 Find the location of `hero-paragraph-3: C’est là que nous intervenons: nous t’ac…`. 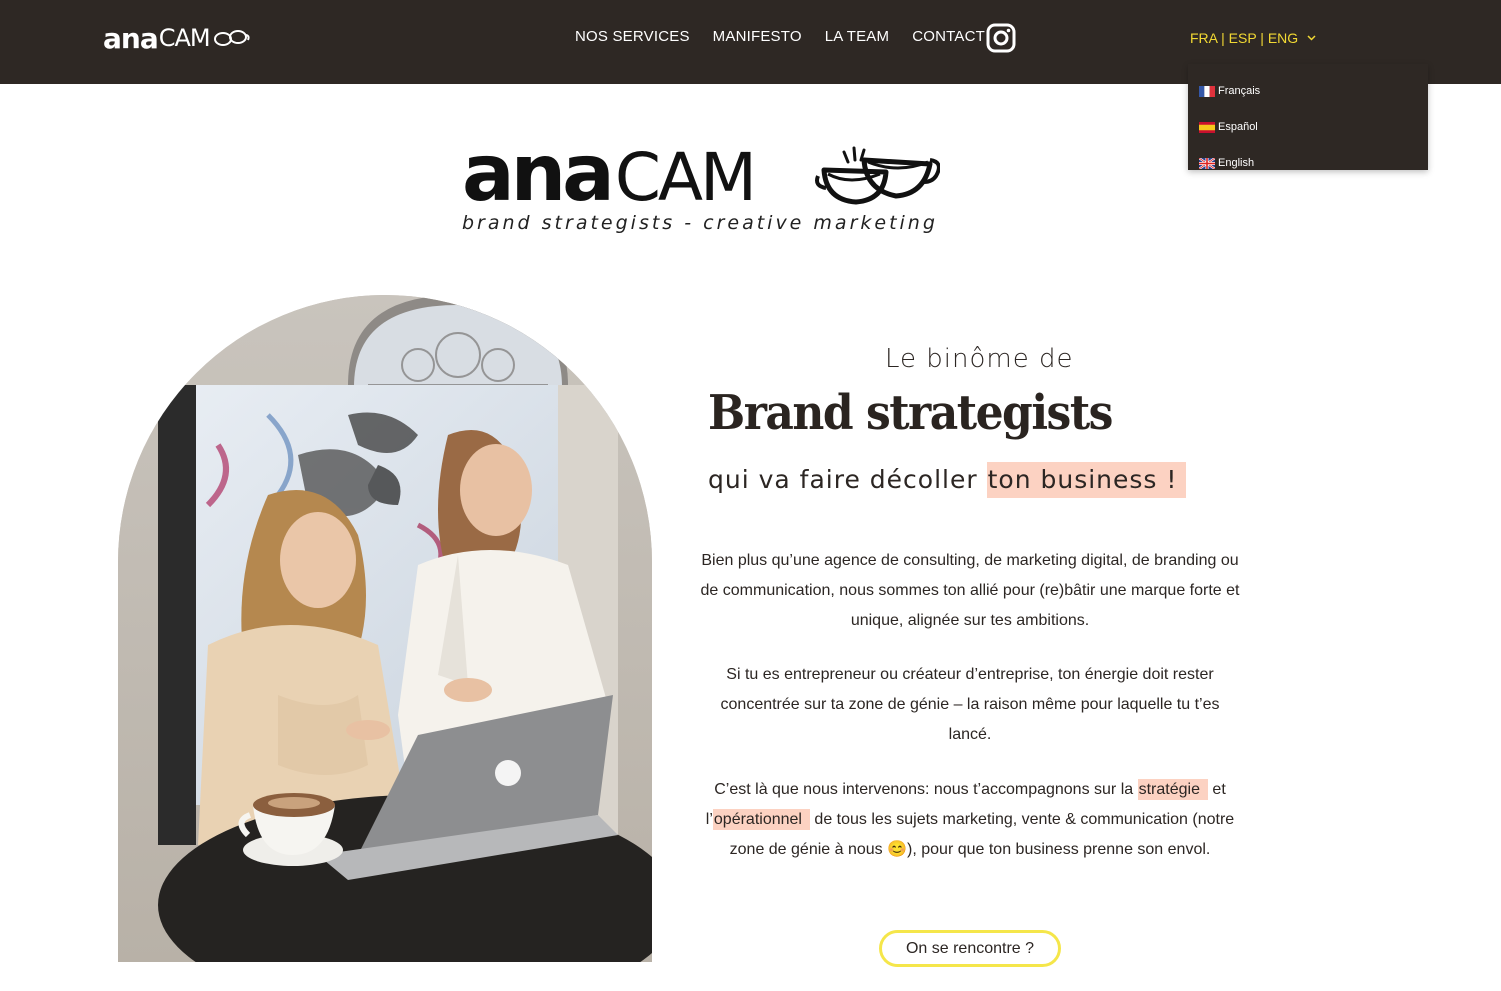

hero-paragraph-3: C’est là que nous intervenons: nous t’ac… is located at coordinates (970, 820).